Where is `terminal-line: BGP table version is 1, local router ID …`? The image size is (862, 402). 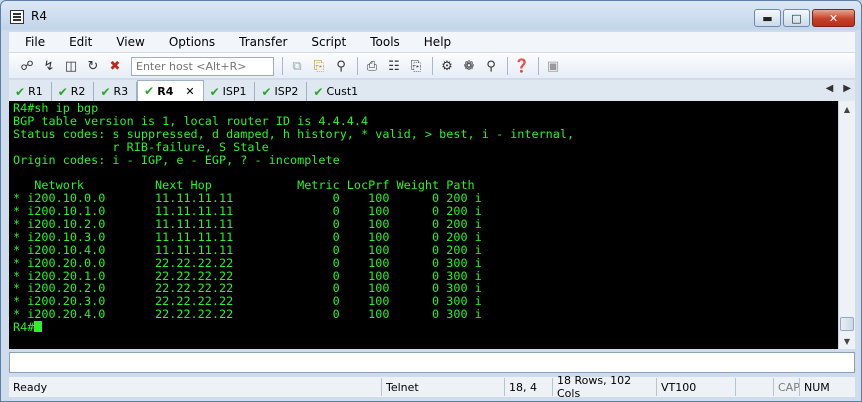 terminal-line: BGP table version is 1, local router ID … is located at coordinates (191, 120).